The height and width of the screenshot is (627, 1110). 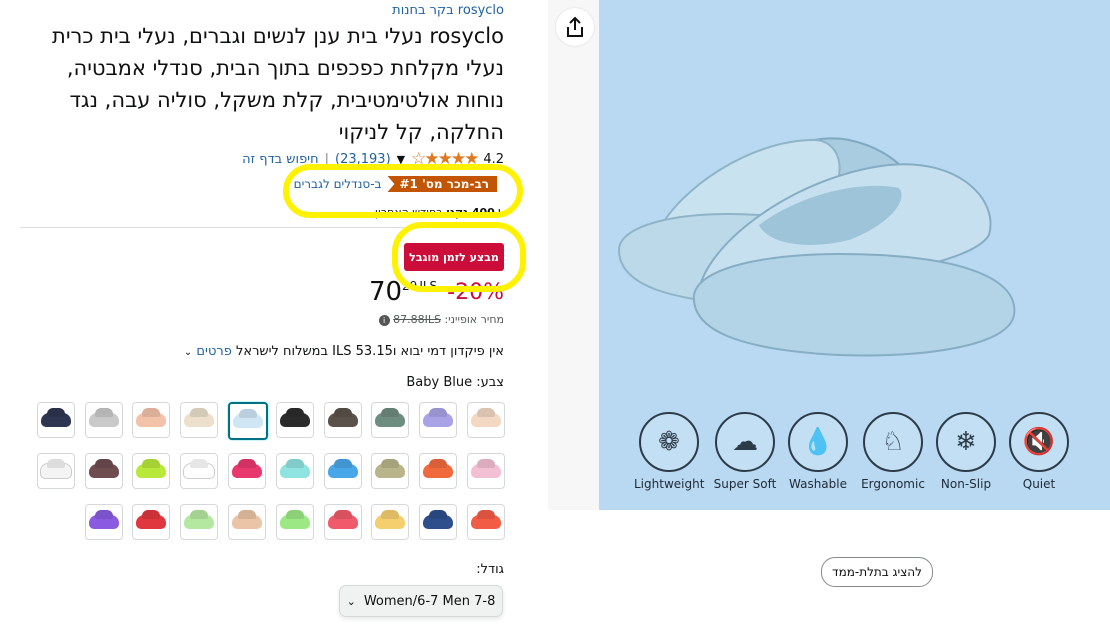 I want to click on list-price: 87.88ILS, so click(x=417, y=319).